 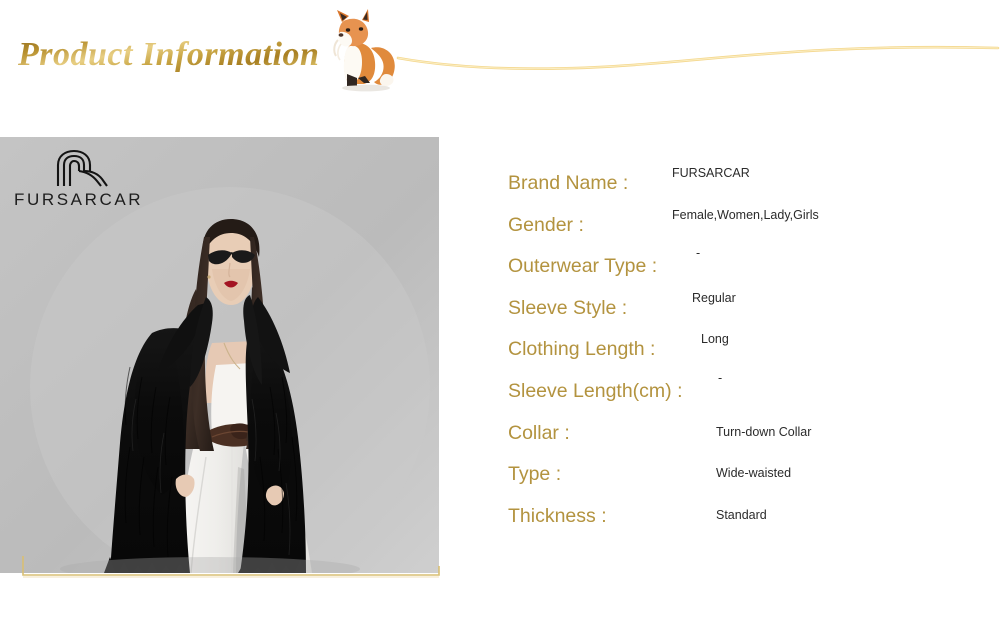 What do you see at coordinates (535, 474) in the screenshot?
I see `spec-label: Type :` at bounding box center [535, 474].